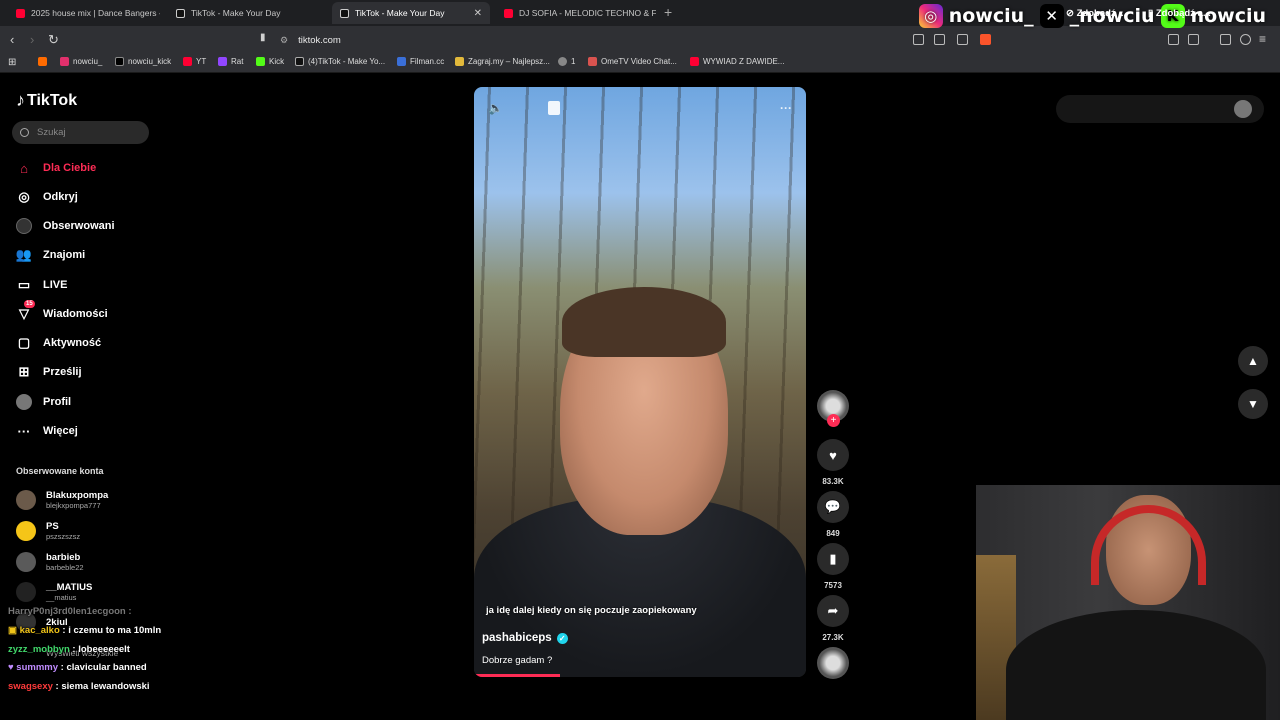 The height and width of the screenshot is (720, 1280). What do you see at coordinates (236, 13) in the screenshot?
I see `tab-label: TikTok - Make Your Day` at bounding box center [236, 13].